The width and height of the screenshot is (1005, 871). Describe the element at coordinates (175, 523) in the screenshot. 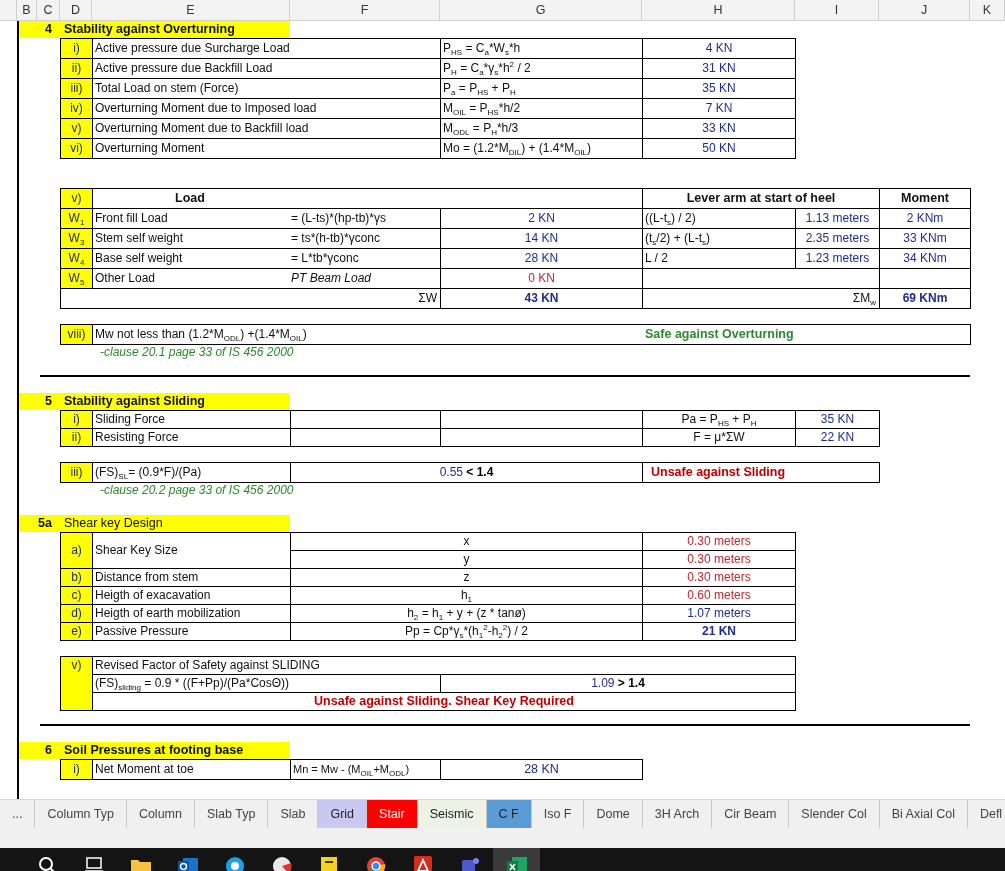

I see `section-title: Shear key Design` at that location.